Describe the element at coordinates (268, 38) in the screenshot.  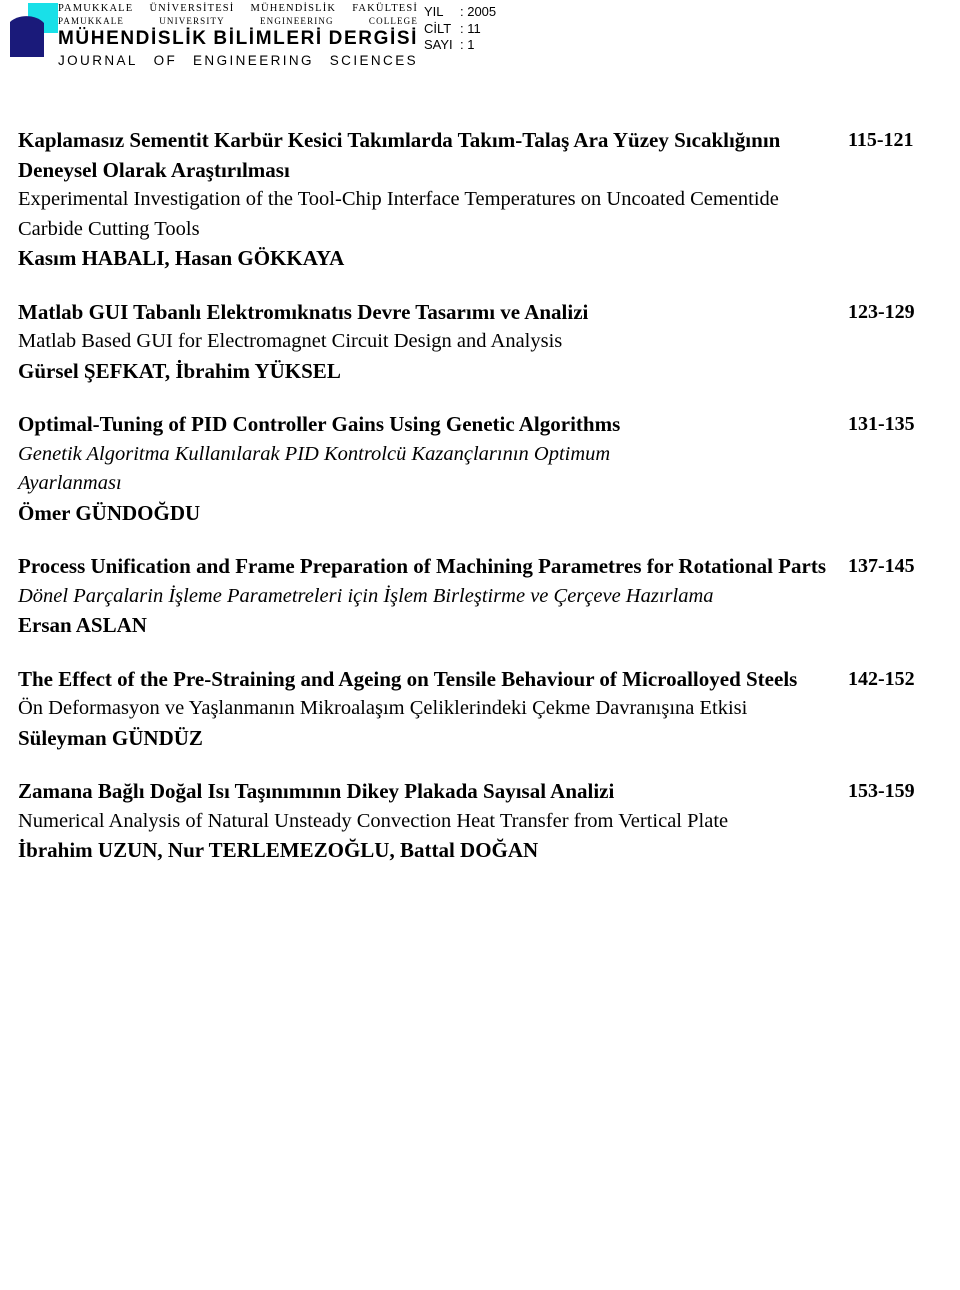
I see `journal-tr-word-2: BİLİMLERİ` at that location.